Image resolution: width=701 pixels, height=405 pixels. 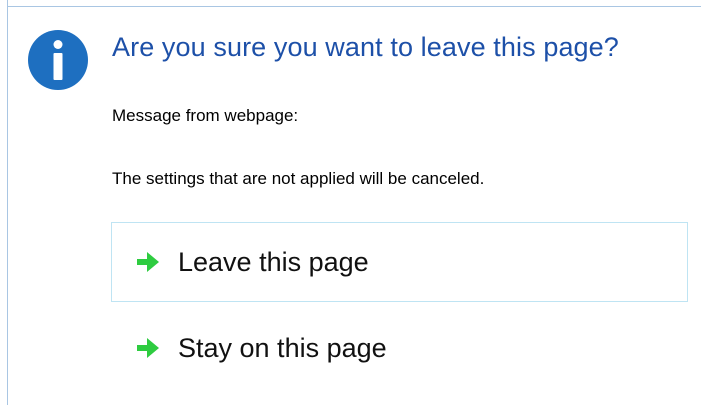 I want to click on dialog-border-top, so click(x=354, y=6).